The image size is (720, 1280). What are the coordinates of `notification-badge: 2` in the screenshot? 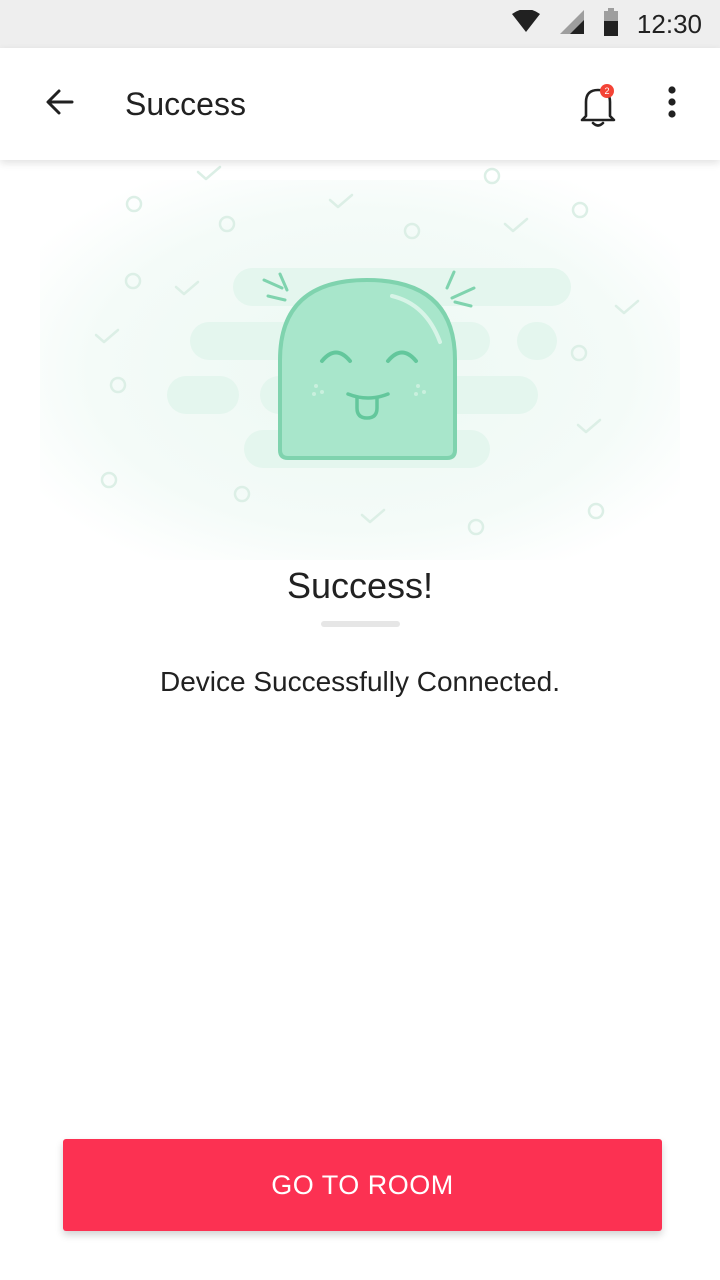 It's located at (607, 91).